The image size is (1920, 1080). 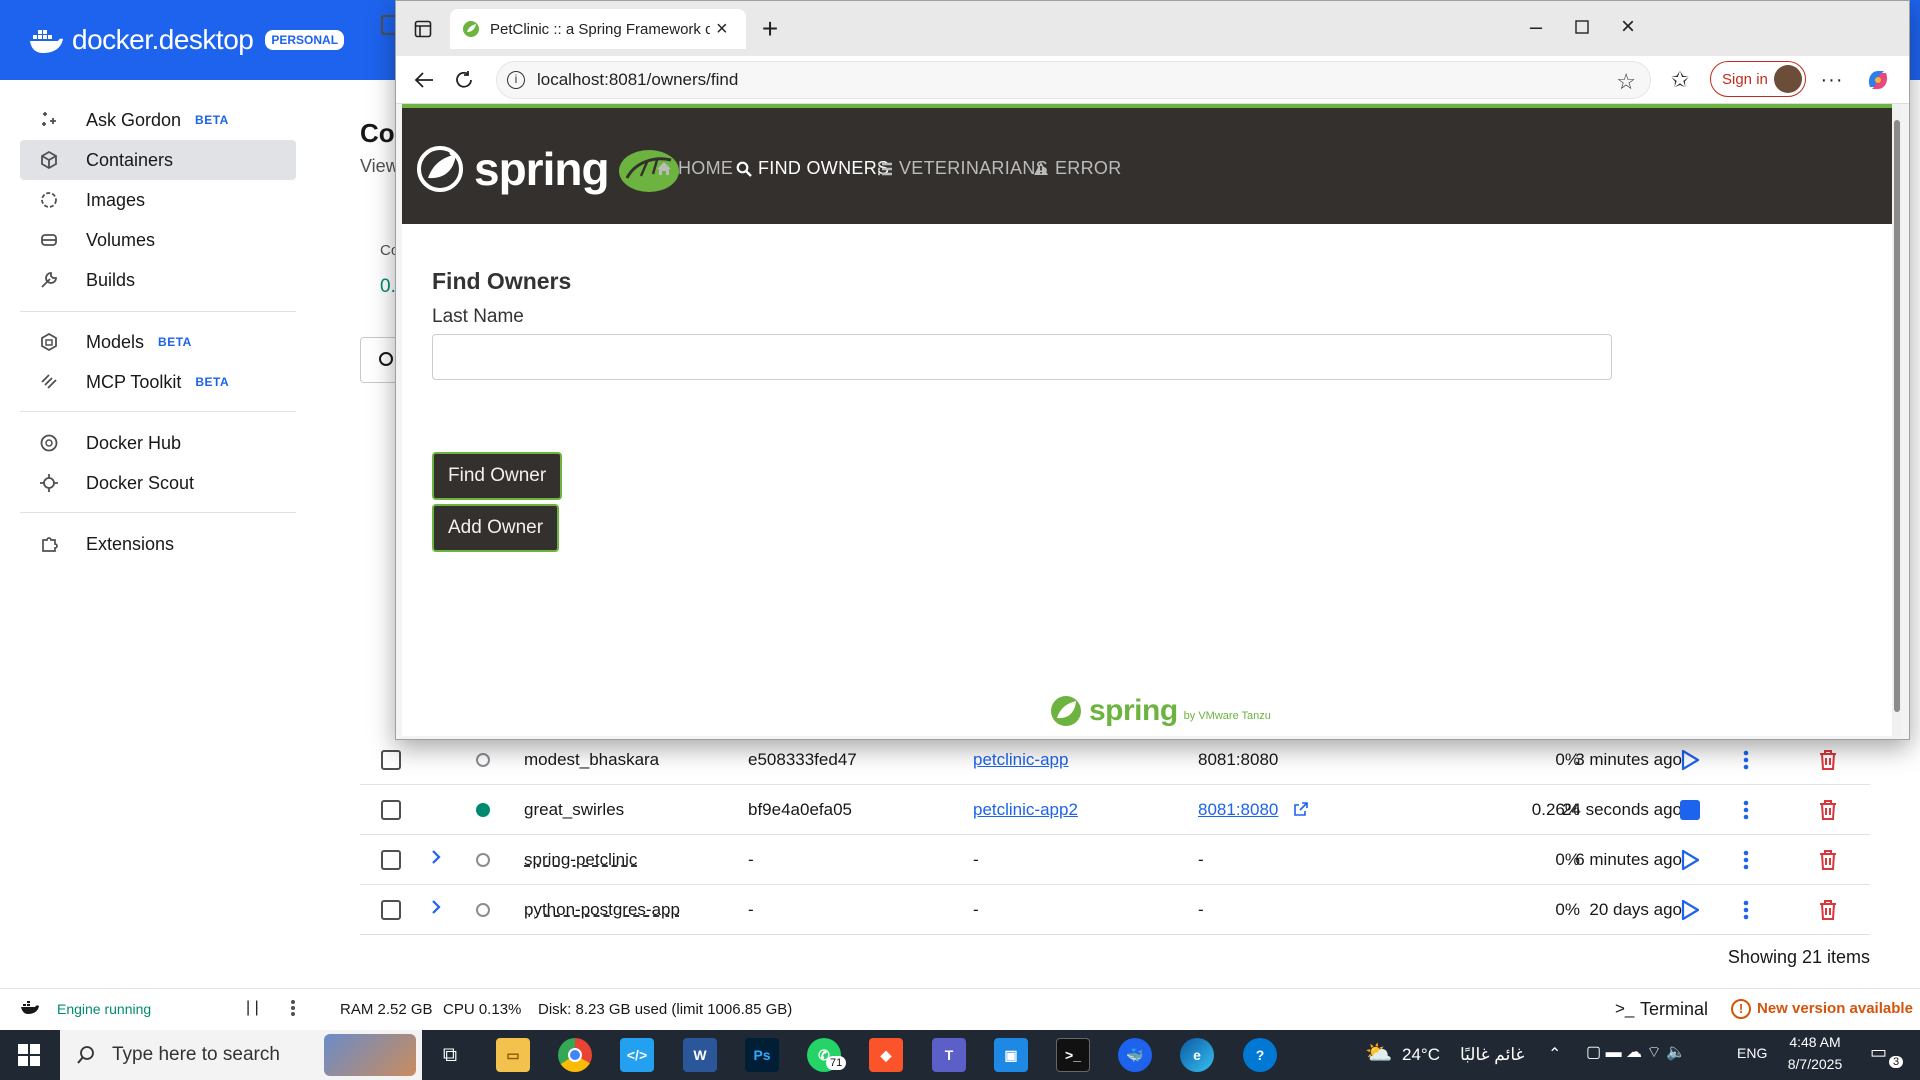 What do you see at coordinates (762, 1055) in the screenshot?
I see `photoshop-icon: Ps` at bounding box center [762, 1055].